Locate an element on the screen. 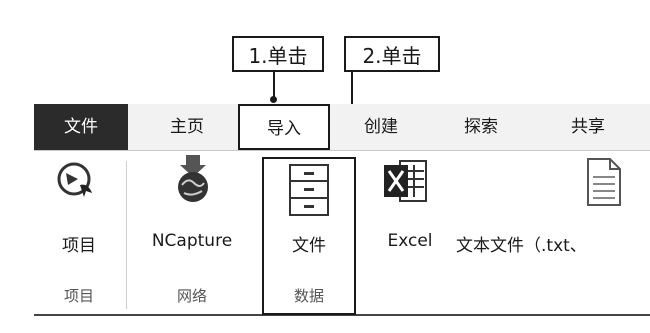 This screenshot has width=650, height=333. ncapture-icon is located at coordinates (193, 178).